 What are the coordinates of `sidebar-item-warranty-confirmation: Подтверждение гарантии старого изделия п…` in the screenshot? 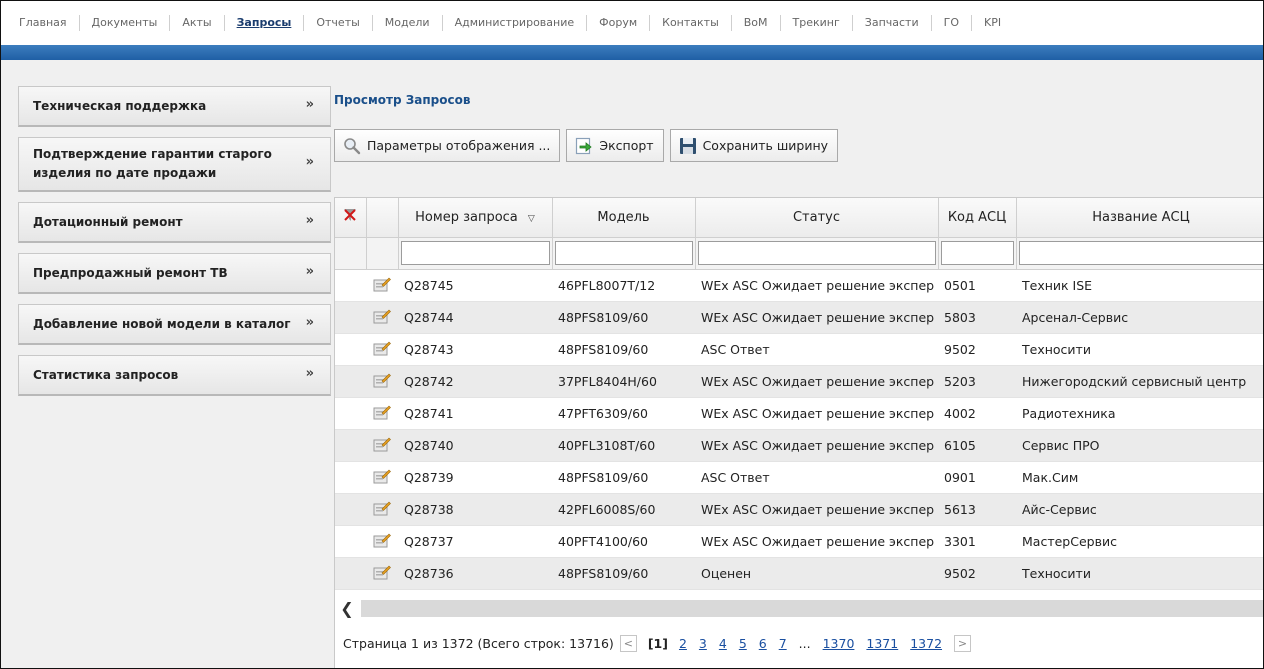 It's located at (174, 164).